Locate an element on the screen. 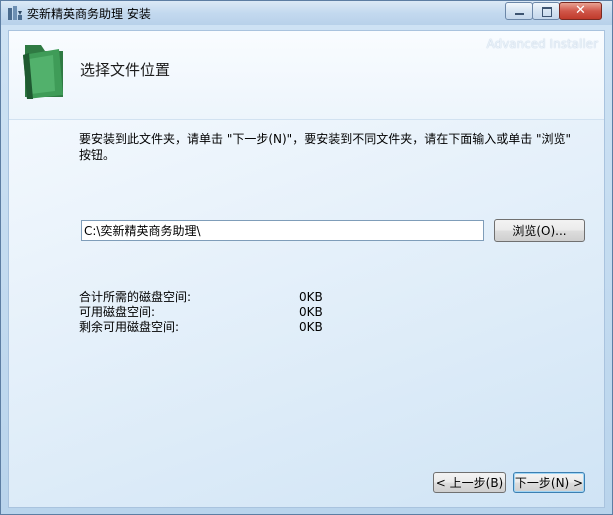 The height and width of the screenshot is (515, 613). remaining-space-value: 0KB is located at coordinates (311, 327).